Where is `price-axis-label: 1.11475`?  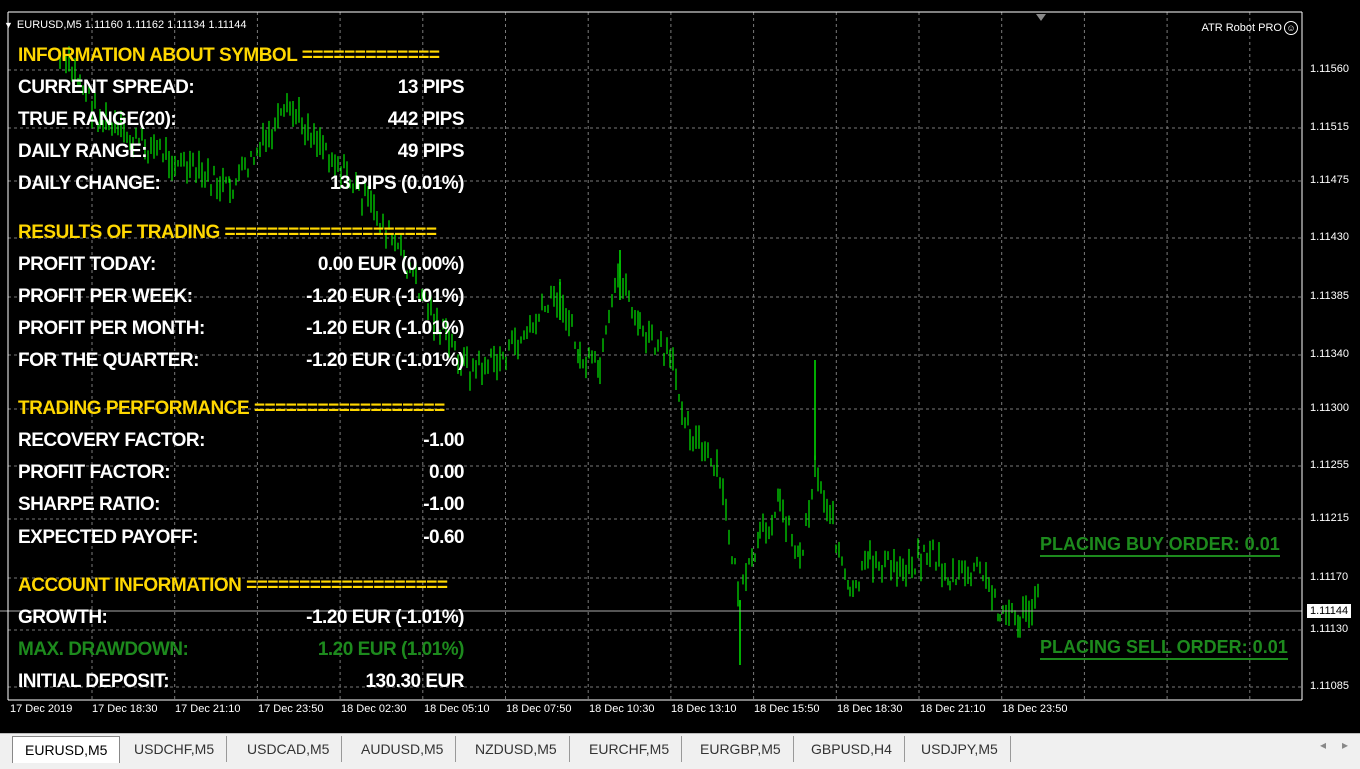 price-axis-label: 1.11475 is located at coordinates (1329, 180).